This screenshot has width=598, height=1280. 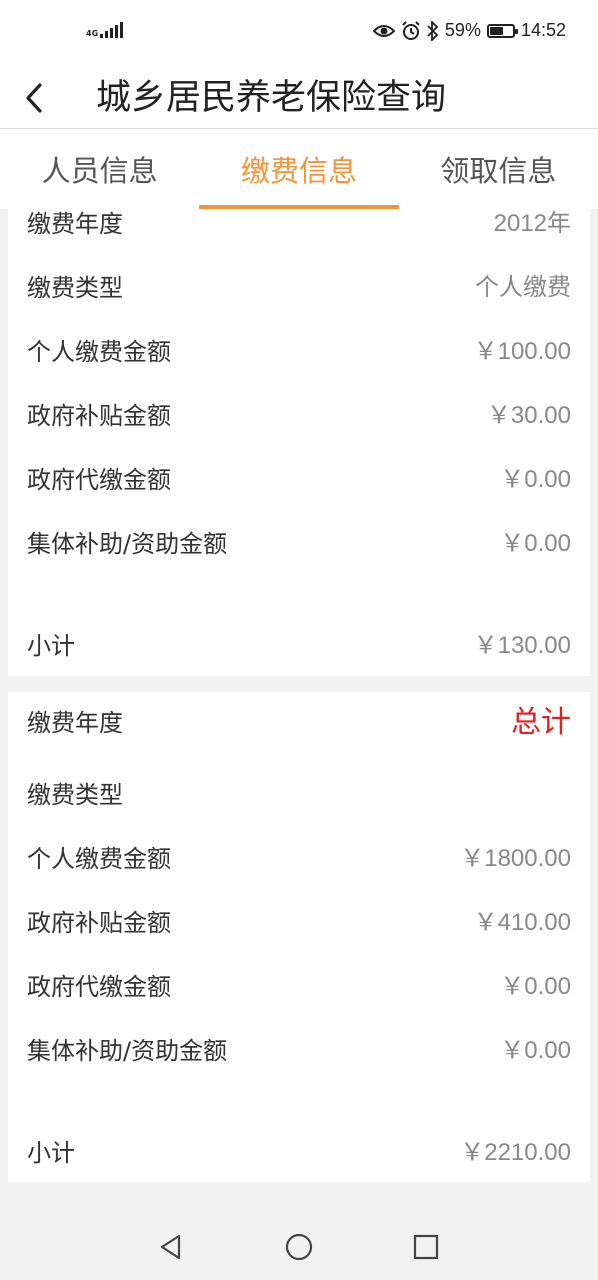 What do you see at coordinates (299, 1153) in the screenshot?
I see `row-subtotal: 小计 ￥2210.00` at bounding box center [299, 1153].